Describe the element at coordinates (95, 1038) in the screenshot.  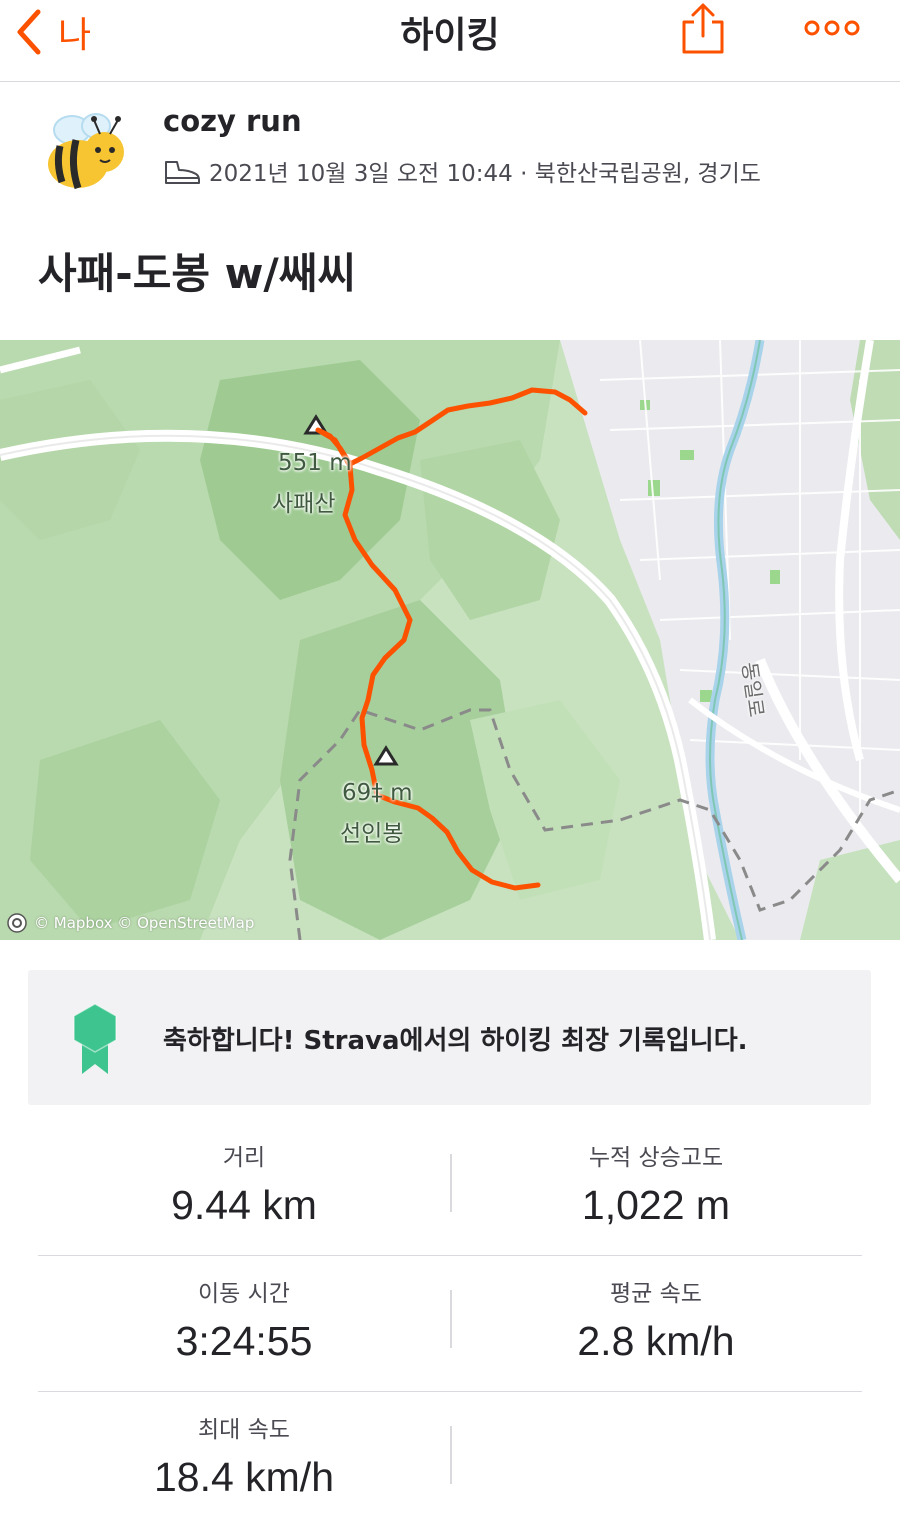
I see `medal-icon` at that location.